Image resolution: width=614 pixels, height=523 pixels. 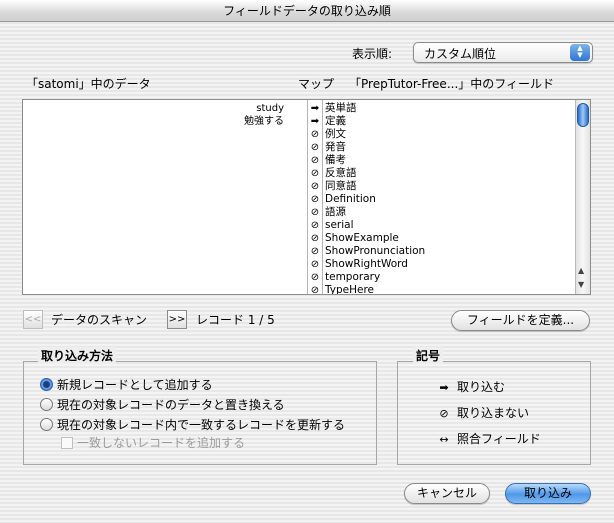 What do you see at coordinates (298, 147) in the screenshot?
I see `list-item: ⊘ 発音` at bounding box center [298, 147].